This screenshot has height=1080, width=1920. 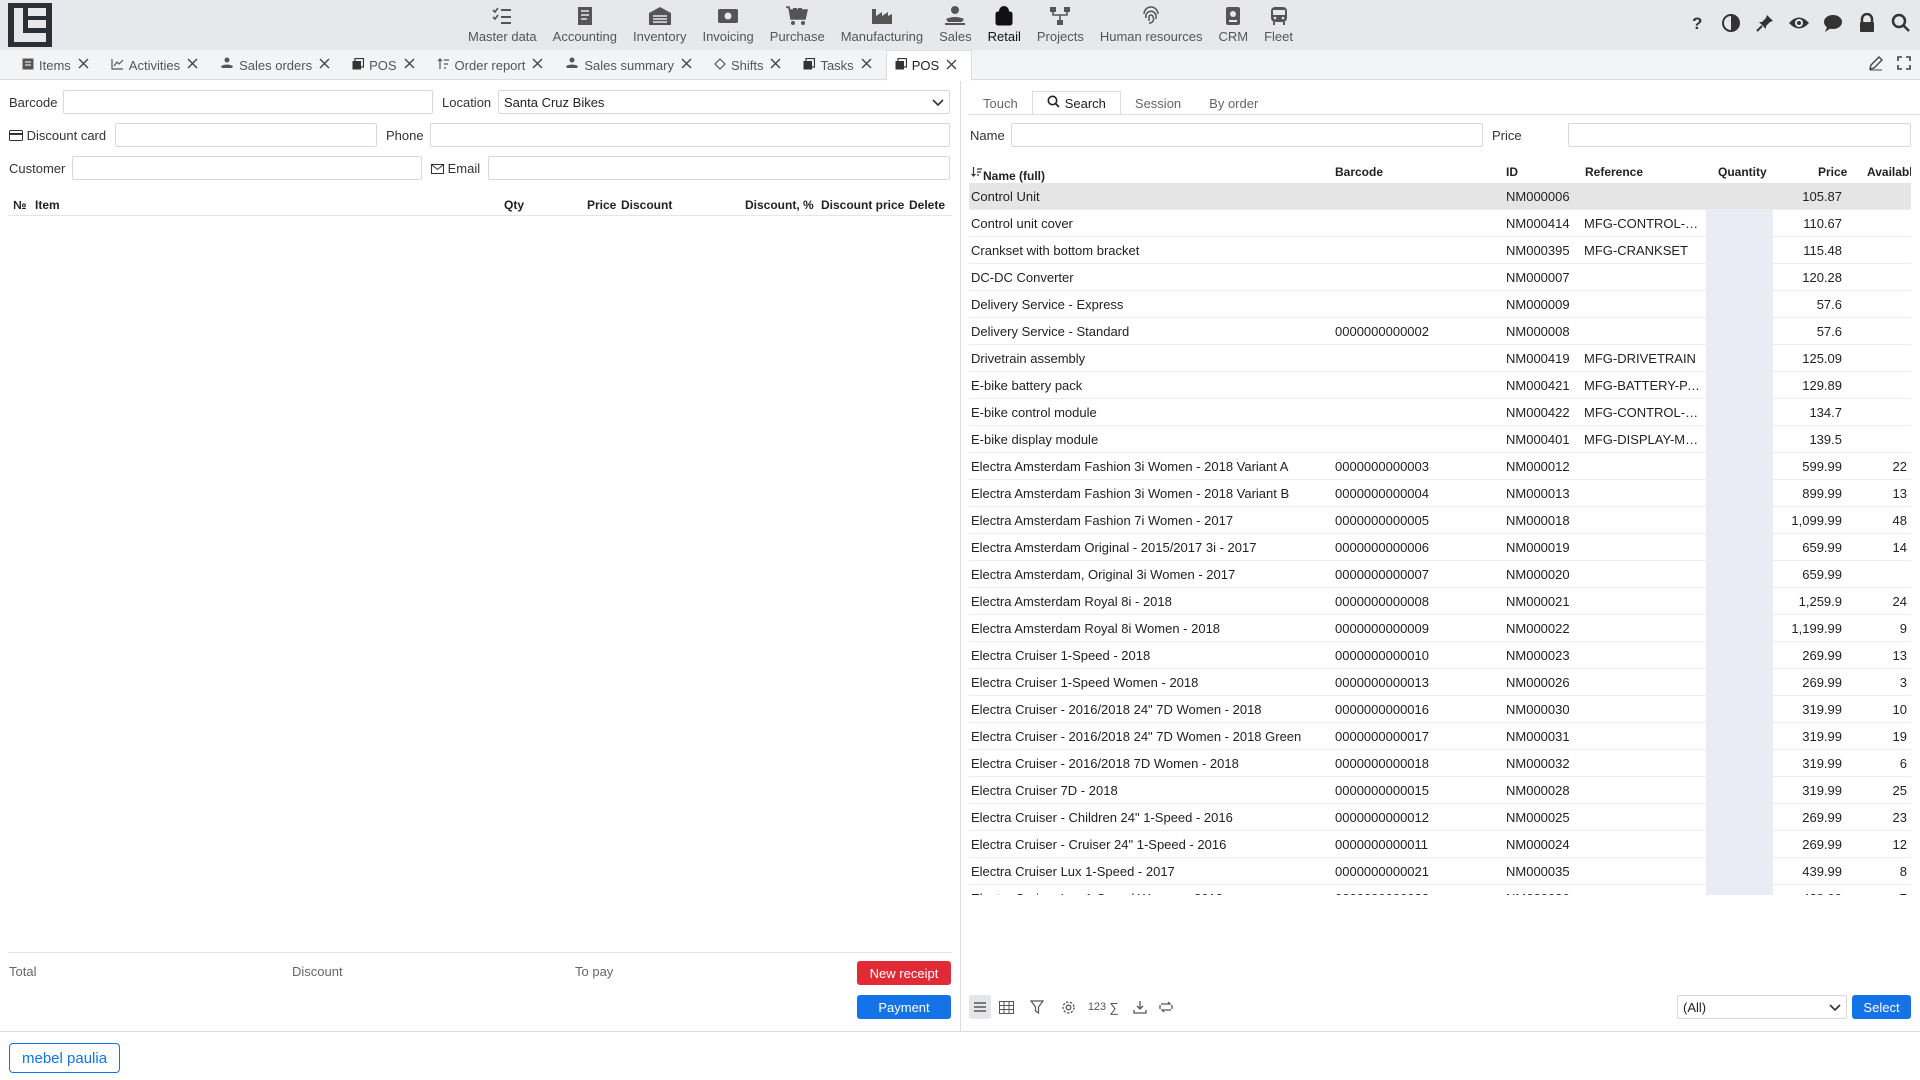 What do you see at coordinates (1247, 135) in the screenshot?
I see `name-filter-input` at bounding box center [1247, 135].